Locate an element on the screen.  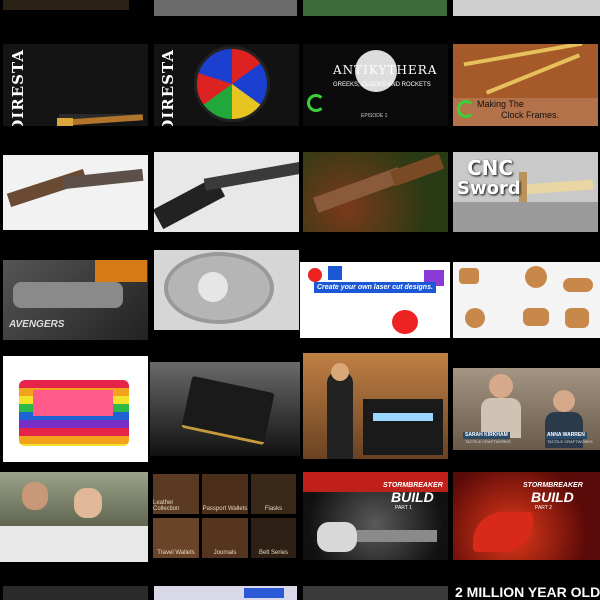
wallet-image is located at coordinates (225, 409).